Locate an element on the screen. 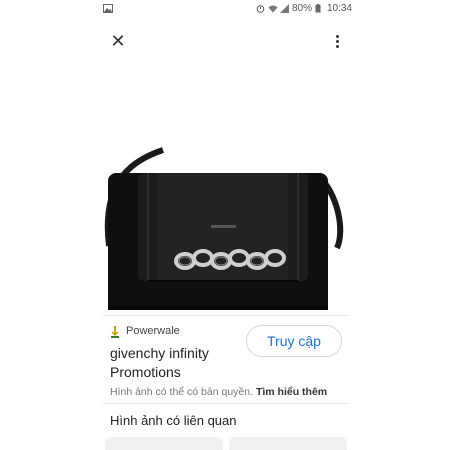  status-icons: 80% 10:34 is located at coordinates (304, 8).